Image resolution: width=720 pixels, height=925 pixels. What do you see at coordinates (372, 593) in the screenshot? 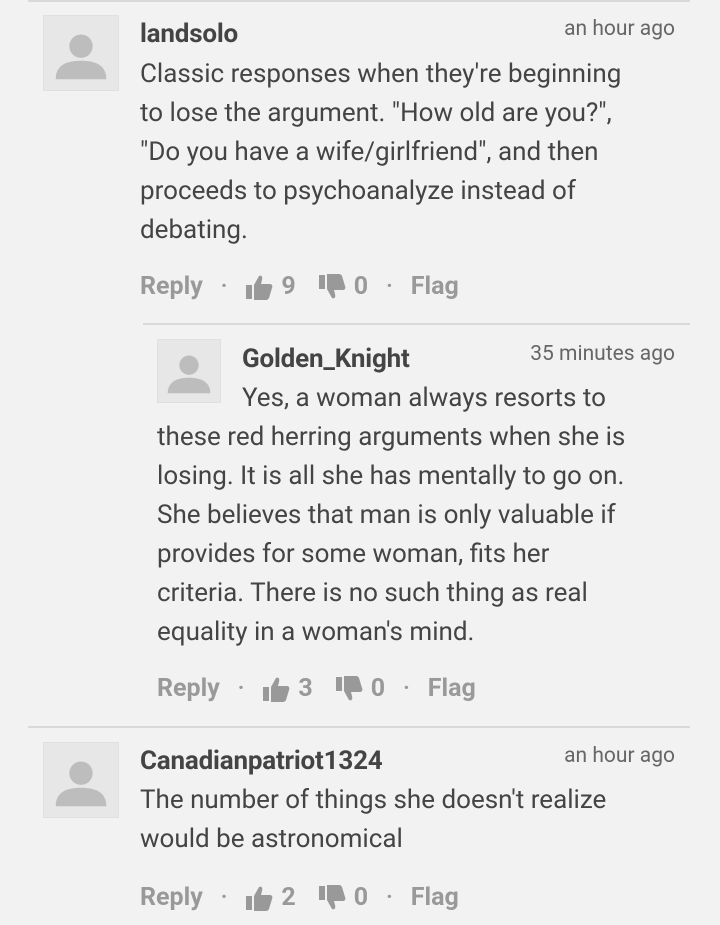
I see `comment-line: criteria. There is no such thing as real` at bounding box center [372, 593].